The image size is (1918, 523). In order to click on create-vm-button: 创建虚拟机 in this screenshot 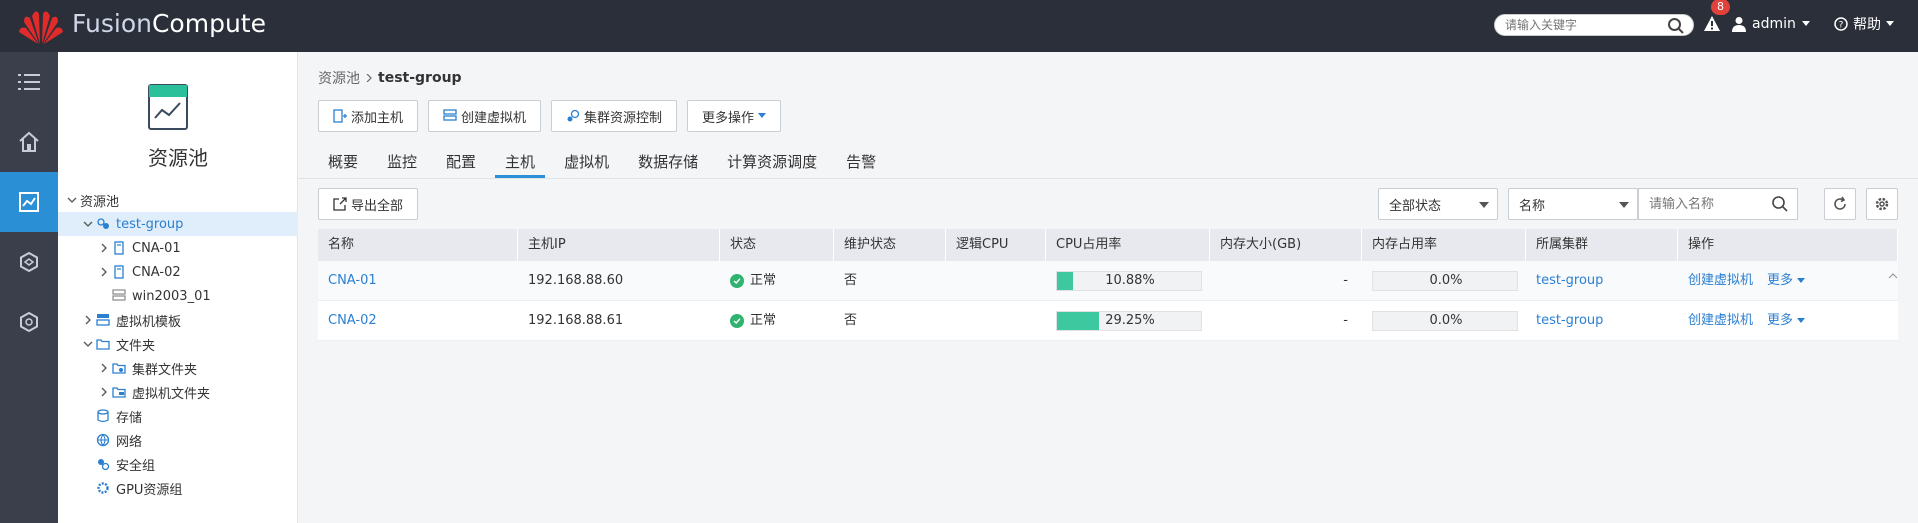, I will do `click(485, 116)`.